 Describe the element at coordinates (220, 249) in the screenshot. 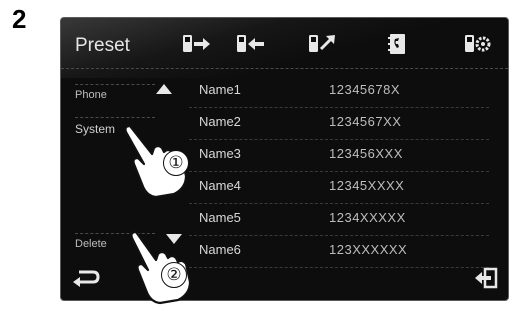

I see `contact-name: Name6` at that location.